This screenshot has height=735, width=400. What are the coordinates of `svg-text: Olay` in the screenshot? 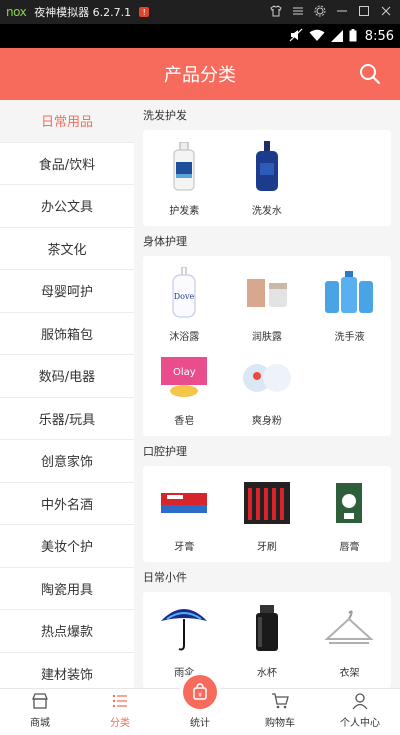 It's located at (184, 372).